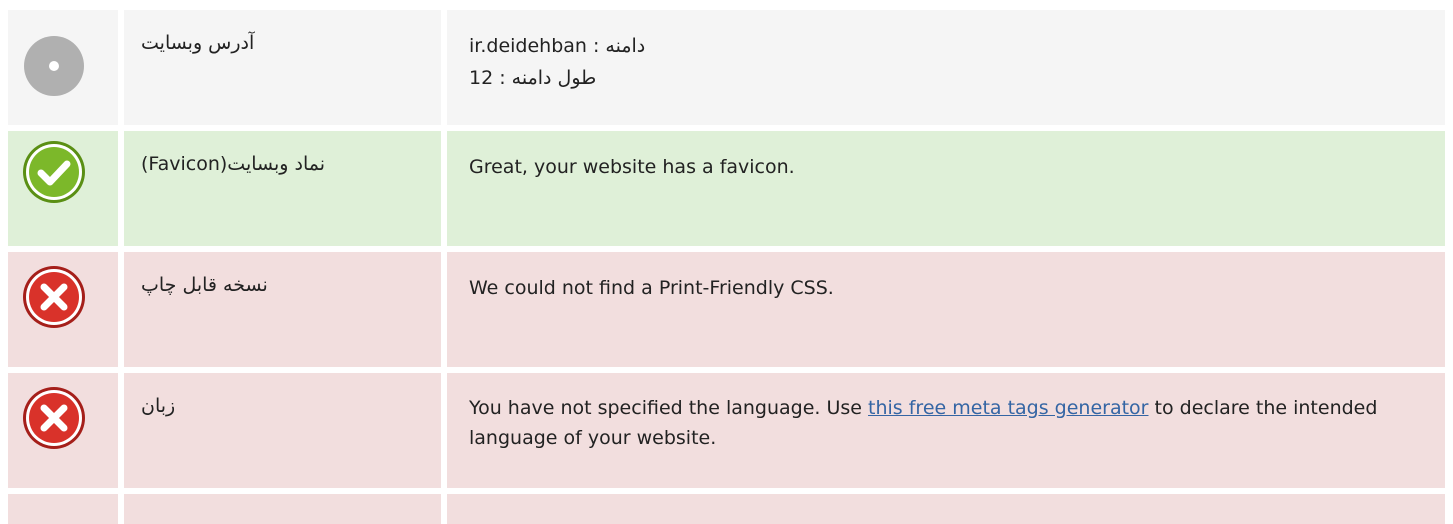 The image size is (1453, 524). I want to click on domain-line: دامنه : ir.deidehban, so click(557, 46).